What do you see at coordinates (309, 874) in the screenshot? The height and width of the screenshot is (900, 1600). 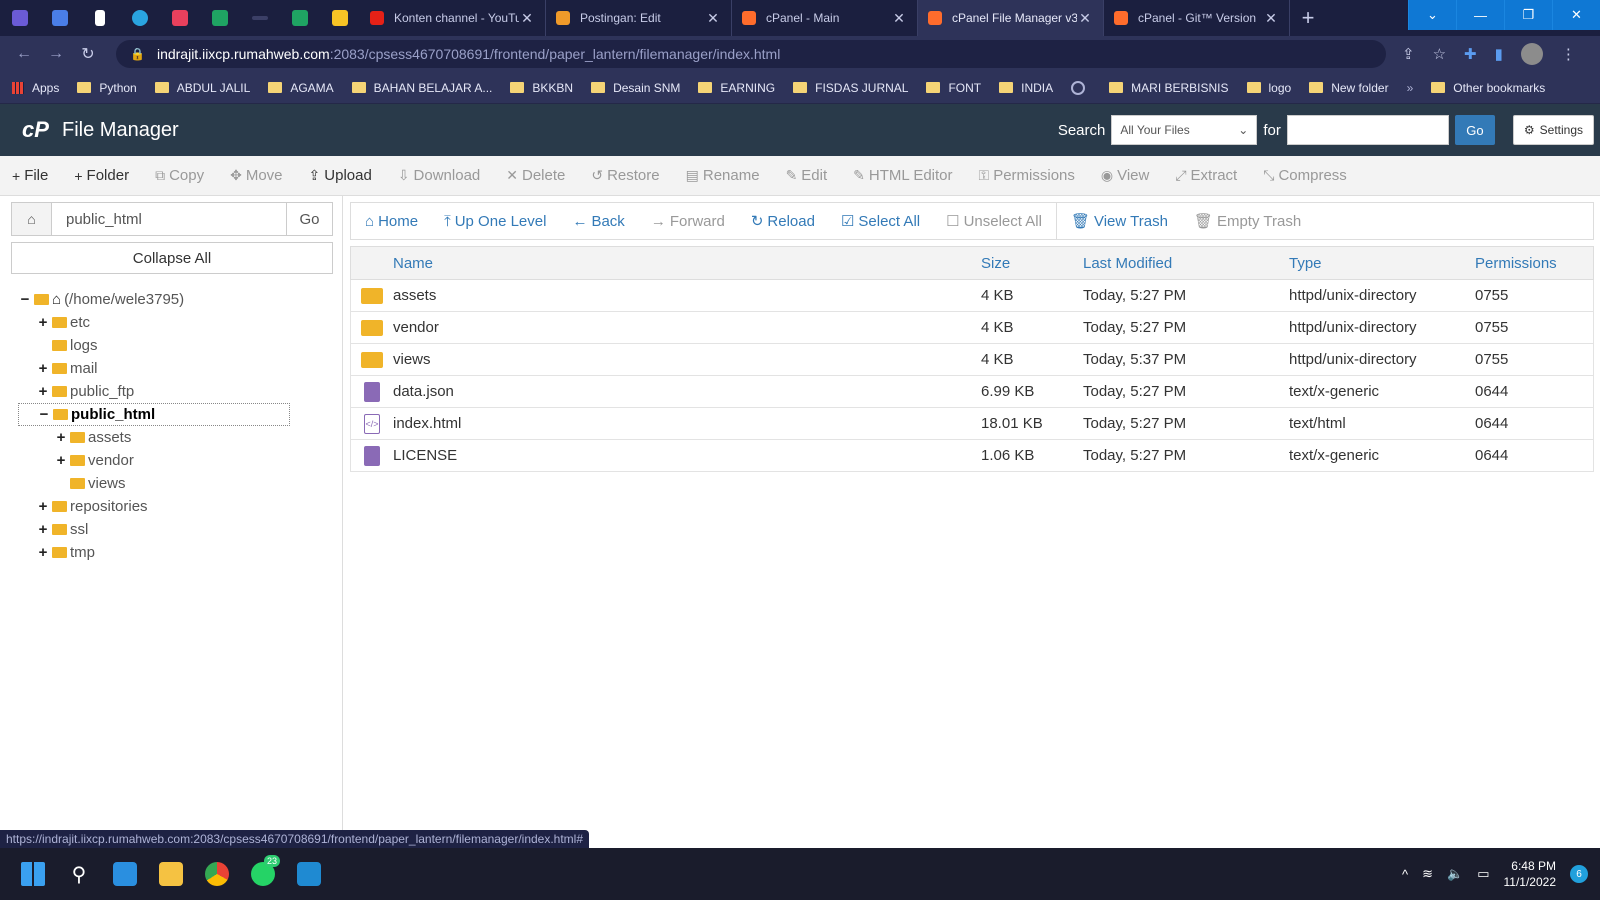 I see `vscode-icon` at bounding box center [309, 874].